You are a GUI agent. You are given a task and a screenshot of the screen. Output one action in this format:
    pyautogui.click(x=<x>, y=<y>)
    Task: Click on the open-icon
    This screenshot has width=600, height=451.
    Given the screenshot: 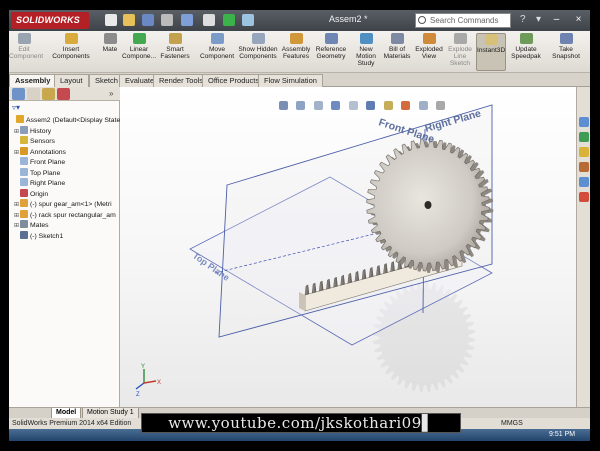 What is the action you would take?
    pyautogui.click(x=129, y=20)
    